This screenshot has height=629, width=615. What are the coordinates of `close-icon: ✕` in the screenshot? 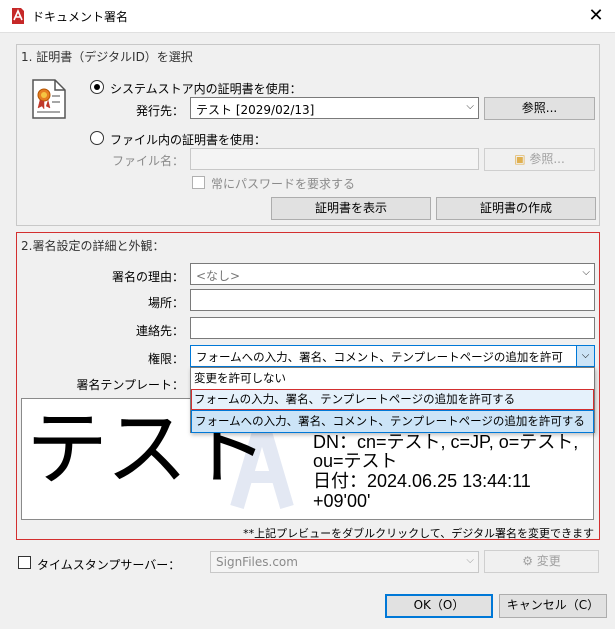 It's located at (596, 15).